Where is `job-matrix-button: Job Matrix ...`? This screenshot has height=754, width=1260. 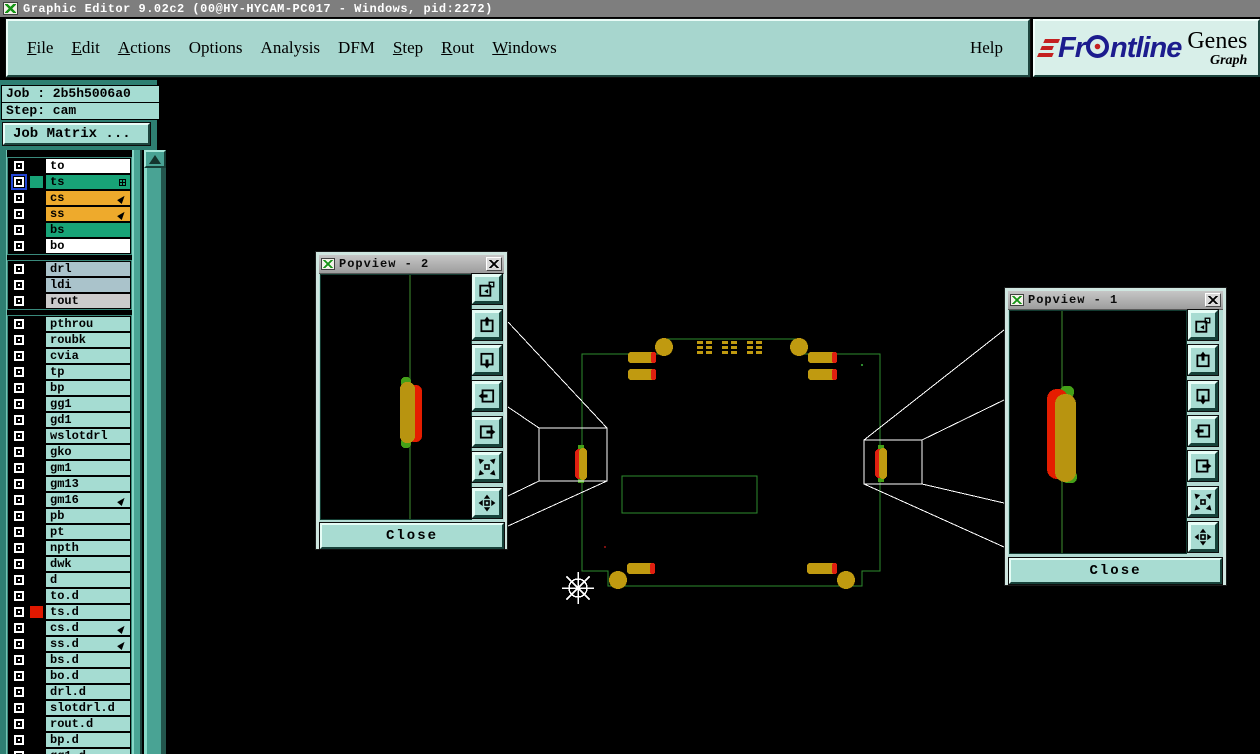
job-matrix-button: Job Matrix ... is located at coordinates (76, 134).